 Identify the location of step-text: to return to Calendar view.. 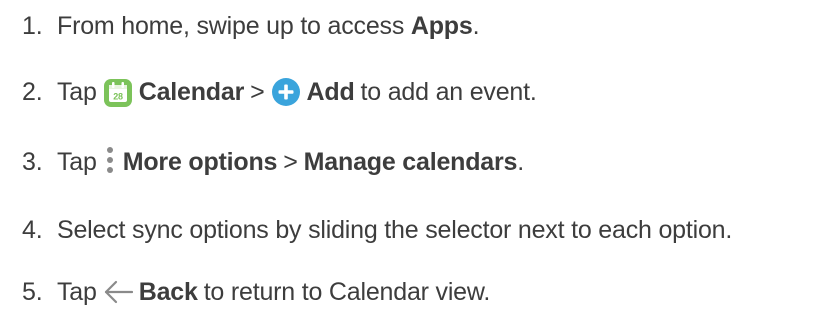
(347, 291).